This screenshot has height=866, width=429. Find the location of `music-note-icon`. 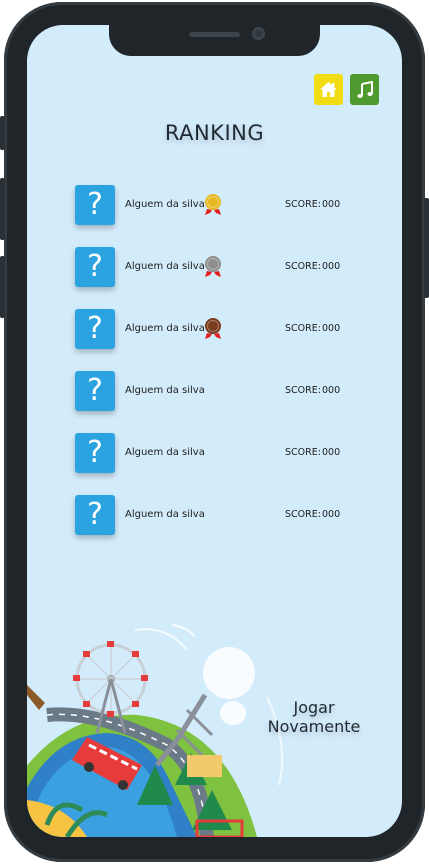

music-note-icon is located at coordinates (364, 89).